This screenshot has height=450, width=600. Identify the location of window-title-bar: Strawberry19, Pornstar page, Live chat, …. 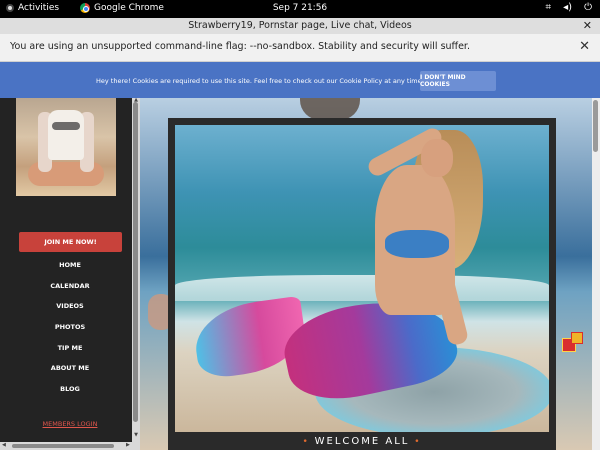
(300, 26).